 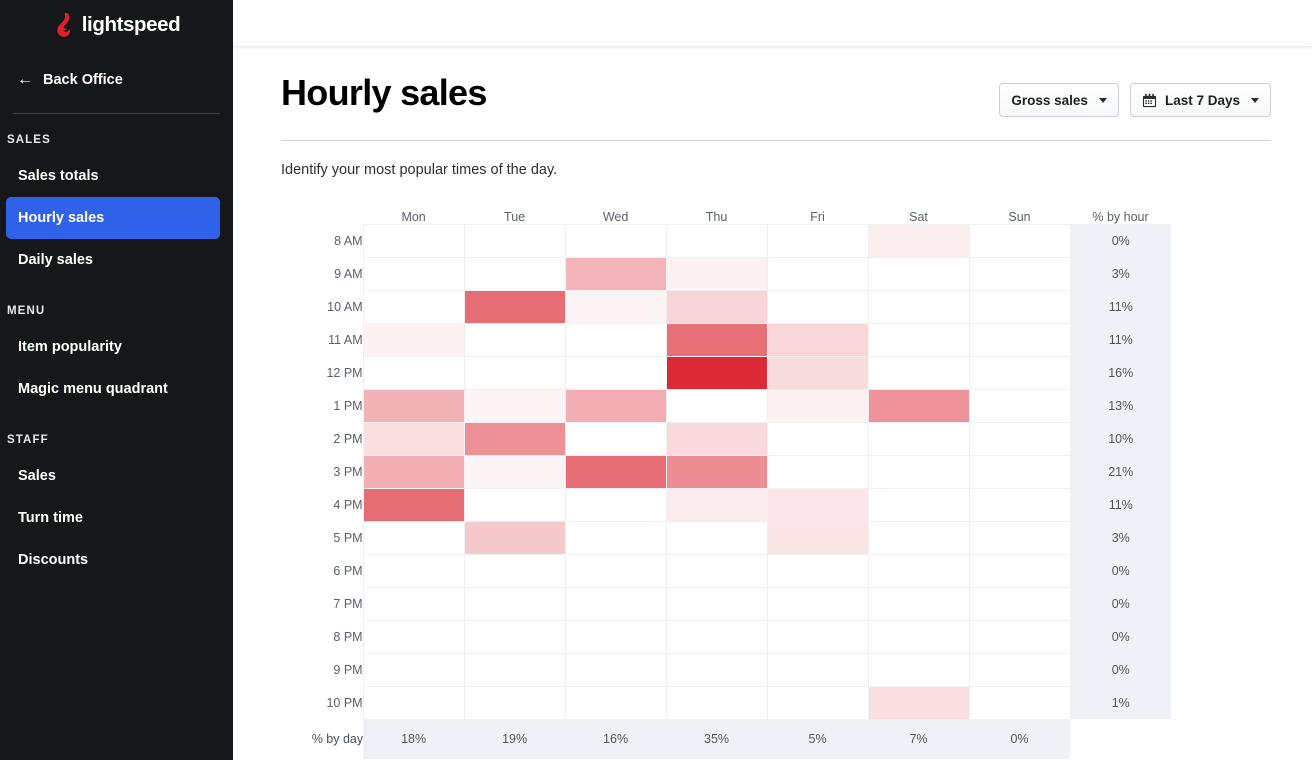 What do you see at coordinates (113, 518) in the screenshot?
I see `sidebar-item-turn-time: Turn time` at bounding box center [113, 518].